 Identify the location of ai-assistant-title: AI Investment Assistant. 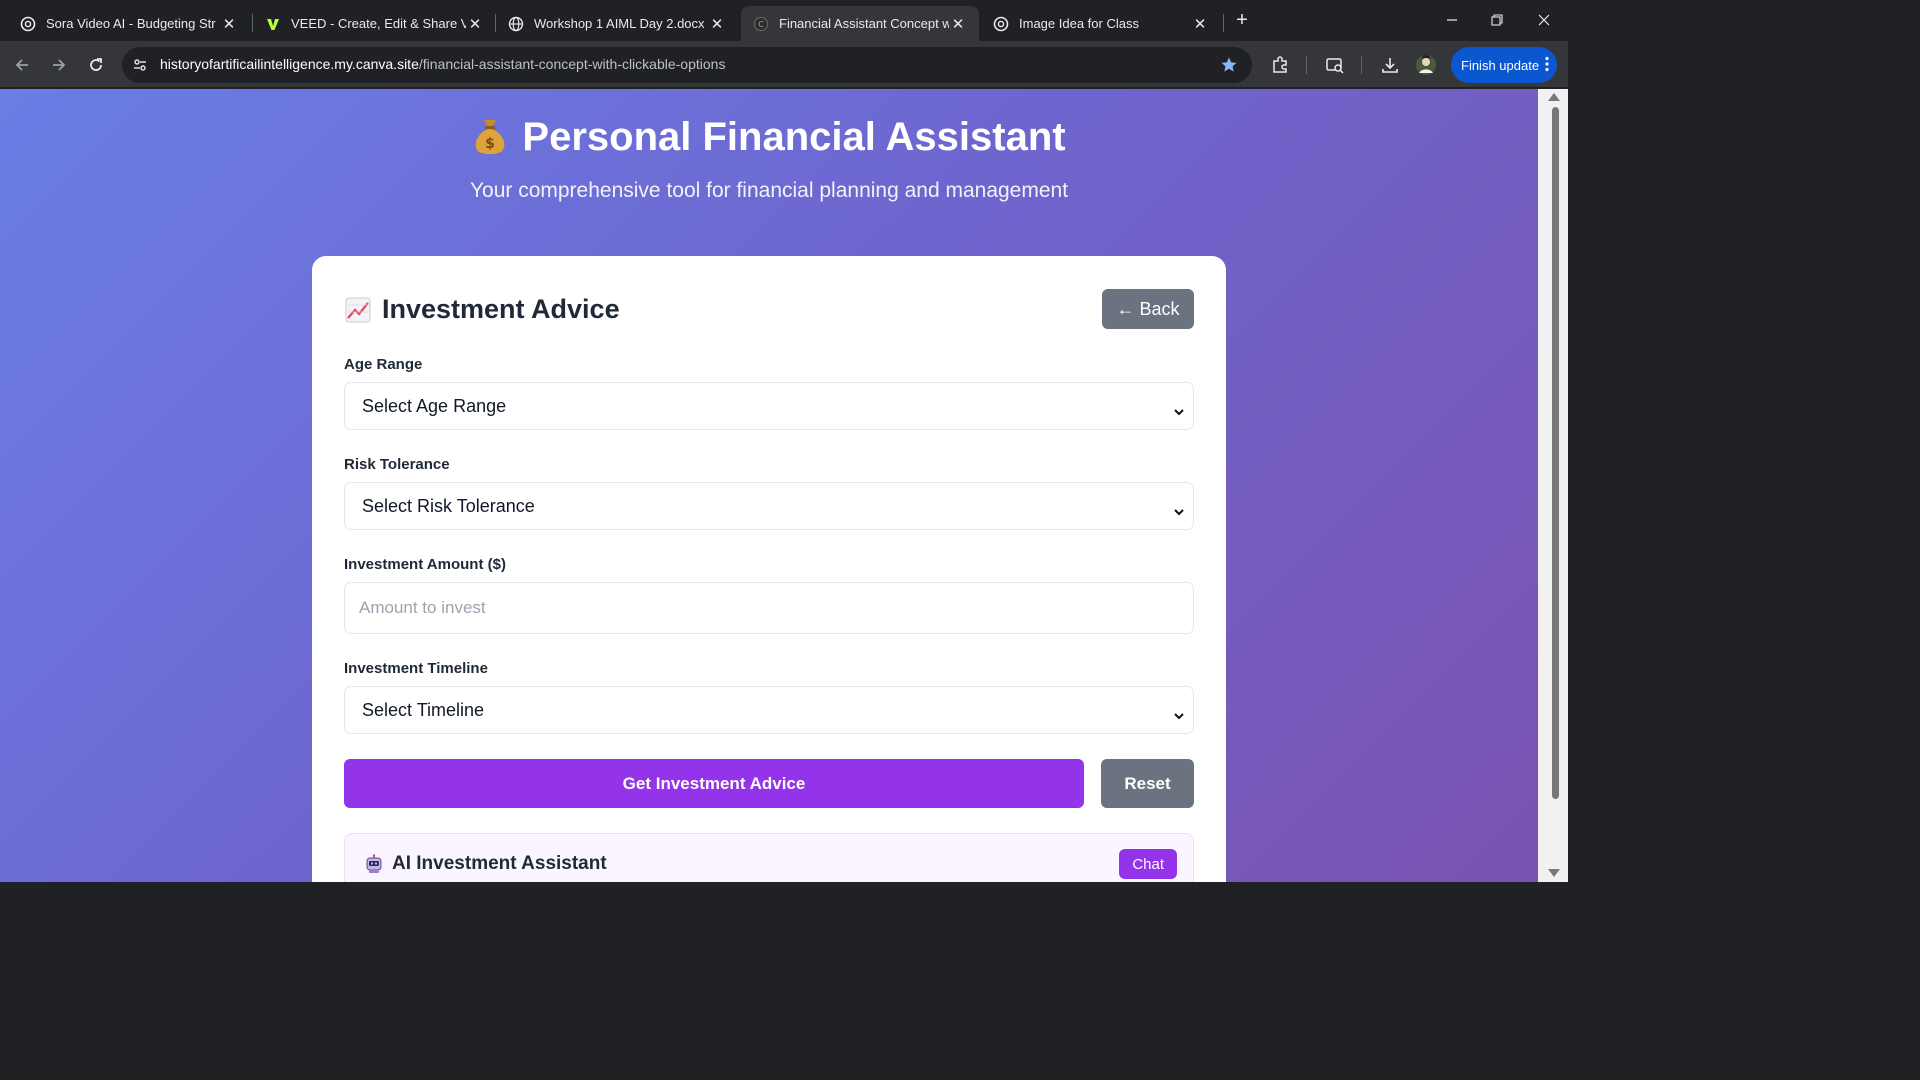
(499, 863).